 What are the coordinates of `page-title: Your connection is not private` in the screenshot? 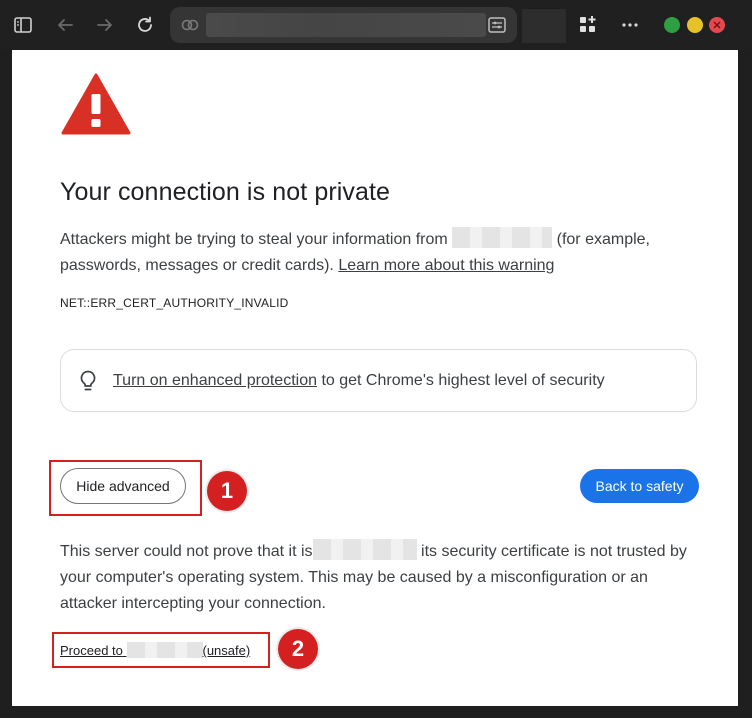 It's located at (225, 192).